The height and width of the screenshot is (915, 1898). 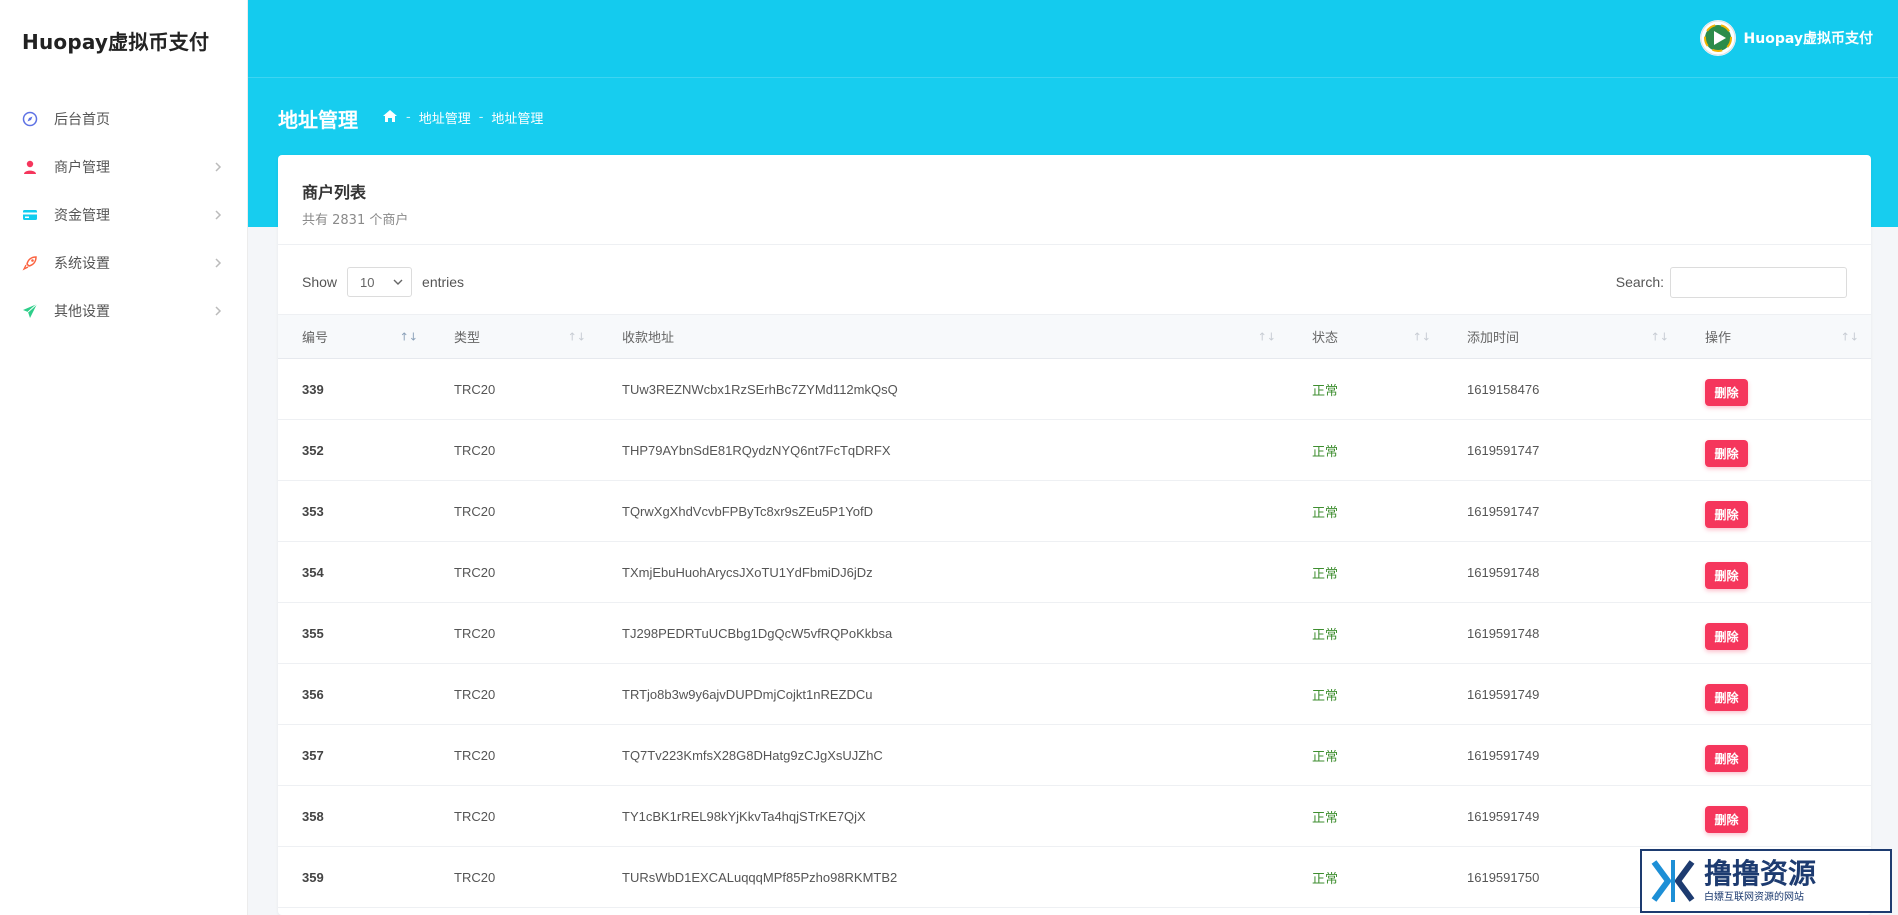 What do you see at coordinates (744, 816) in the screenshot?
I see `cell-address: TY1cBK1rREL98kYjKkvTa4hqjSTrKE7QjX` at bounding box center [744, 816].